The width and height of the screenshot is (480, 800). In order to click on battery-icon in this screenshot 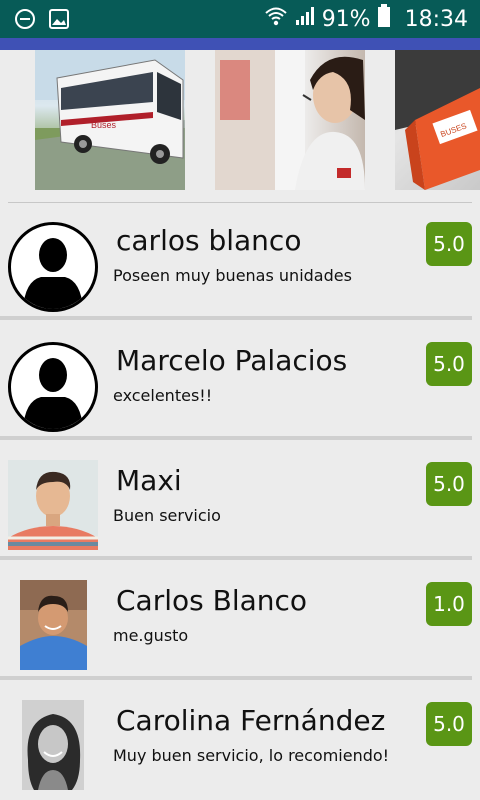, I will do `click(384, 19)`.